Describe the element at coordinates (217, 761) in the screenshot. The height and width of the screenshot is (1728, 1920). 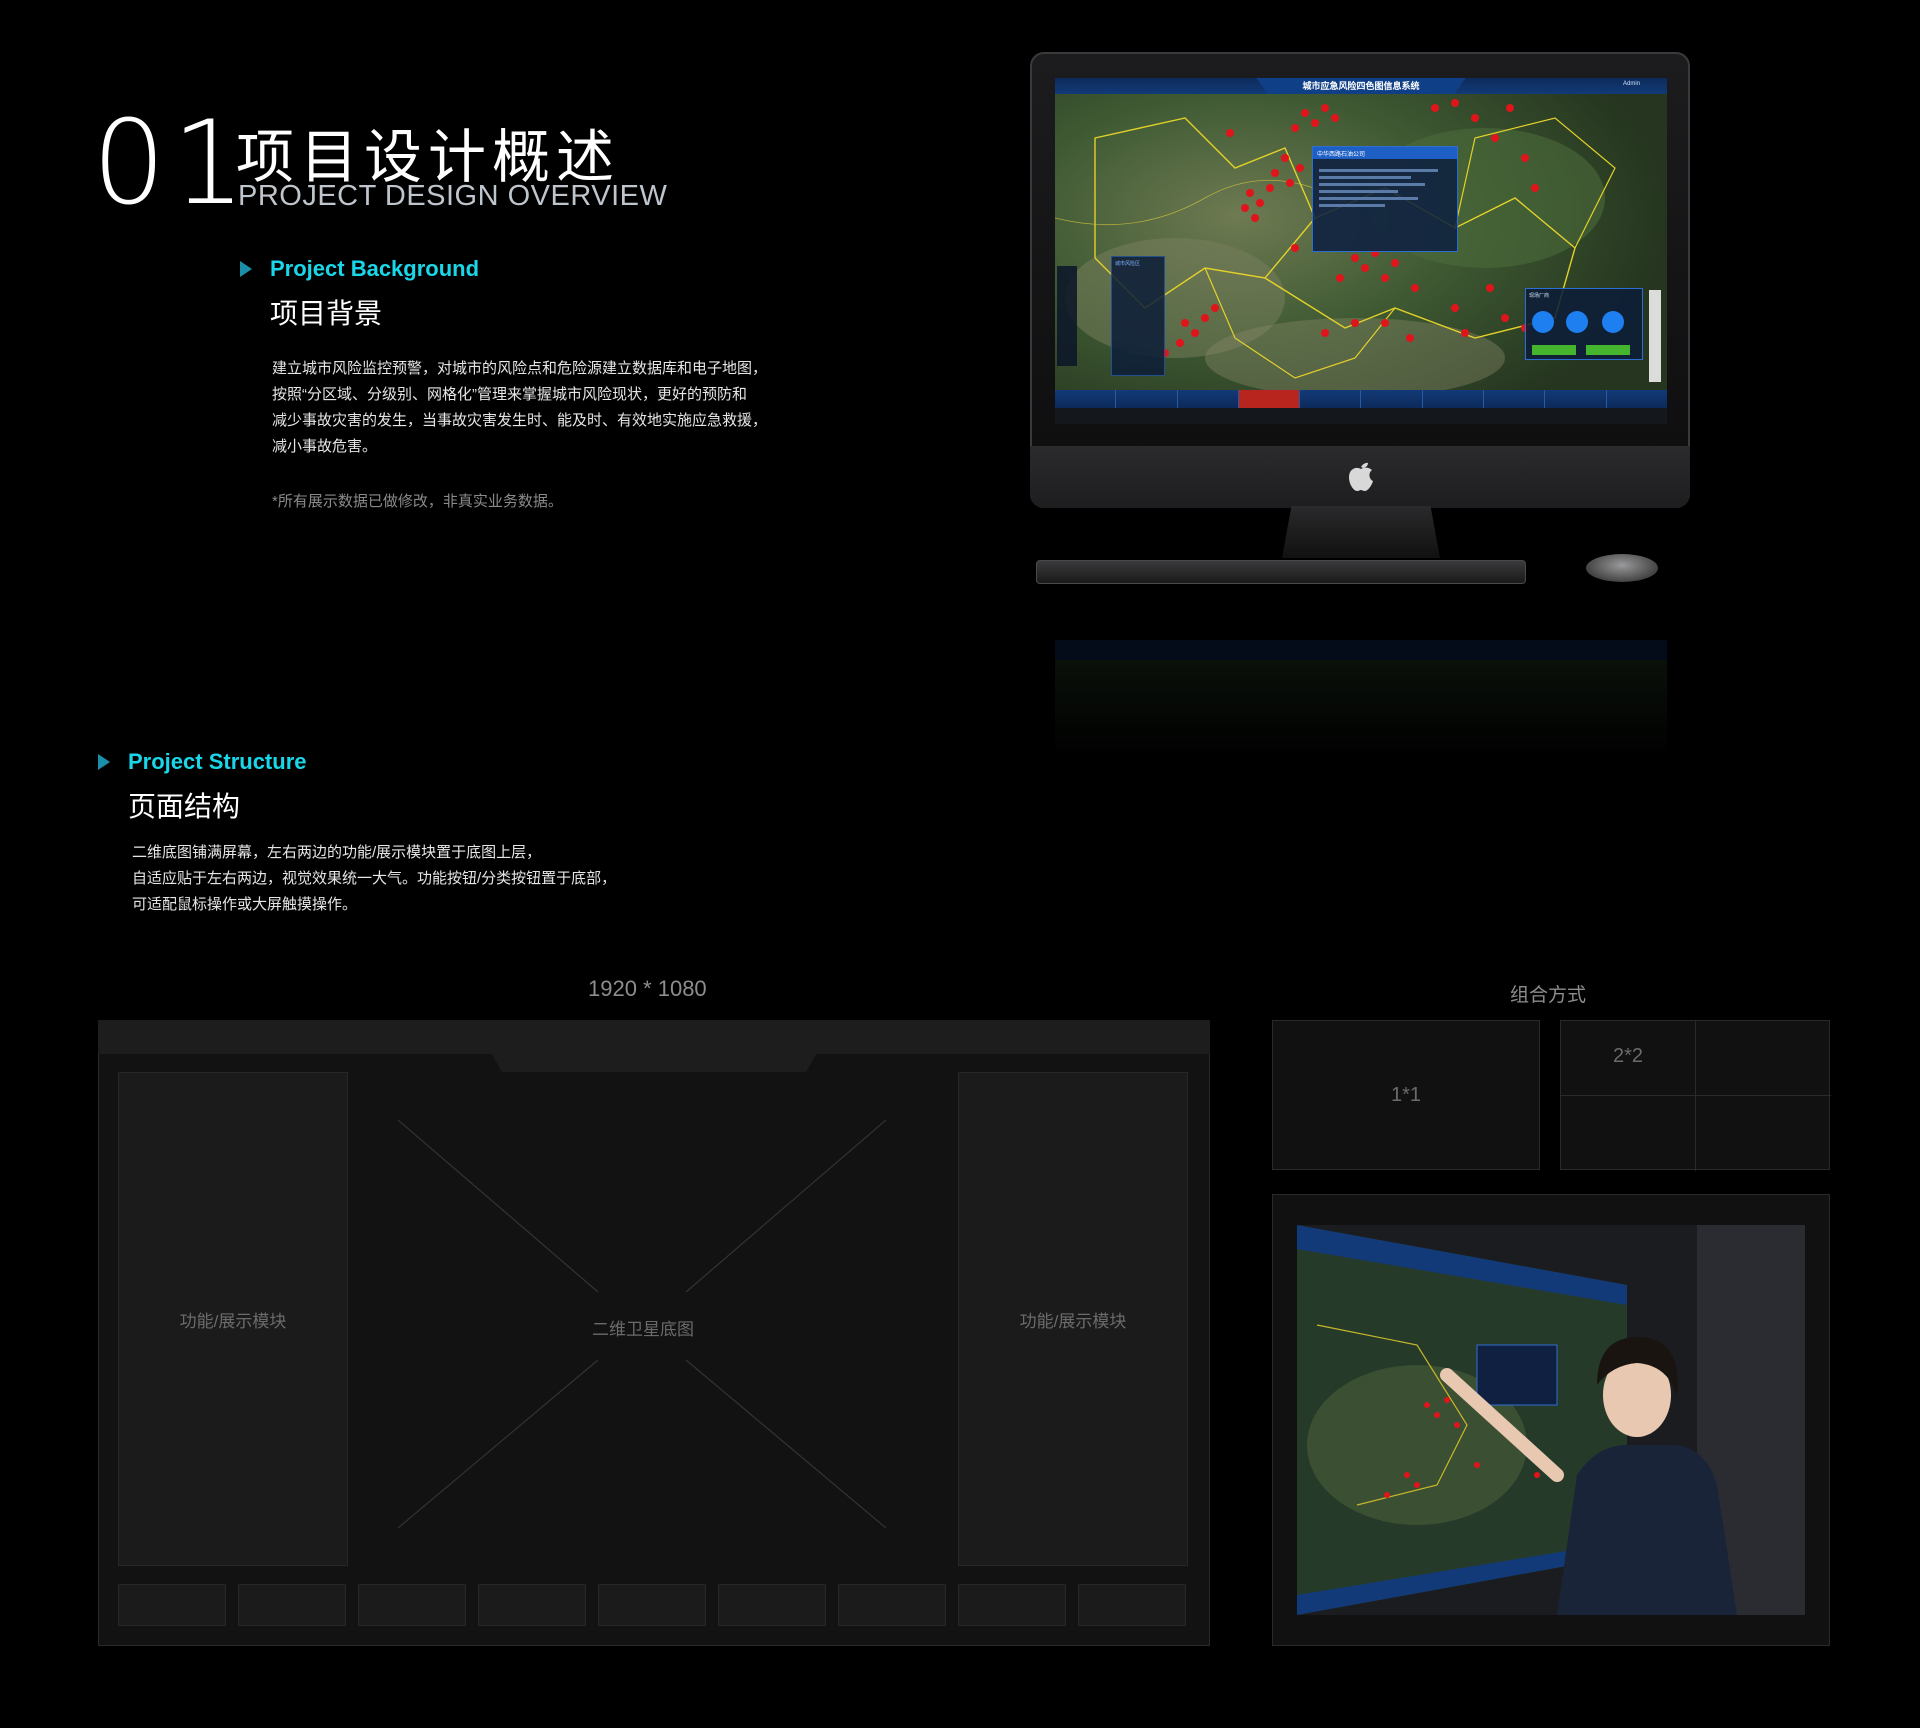
I see `structure-title-en: Project Structure` at that location.